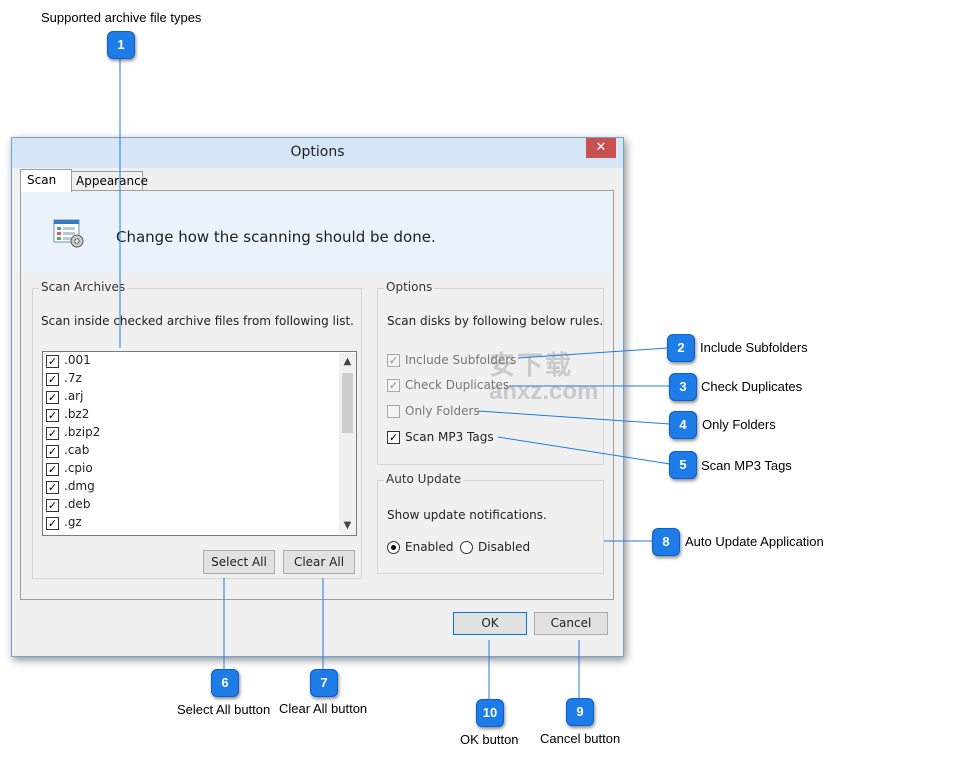 The width and height of the screenshot is (962, 762). Describe the element at coordinates (347, 443) in the screenshot. I see `list-scrollbar: ▲ ▼` at that location.